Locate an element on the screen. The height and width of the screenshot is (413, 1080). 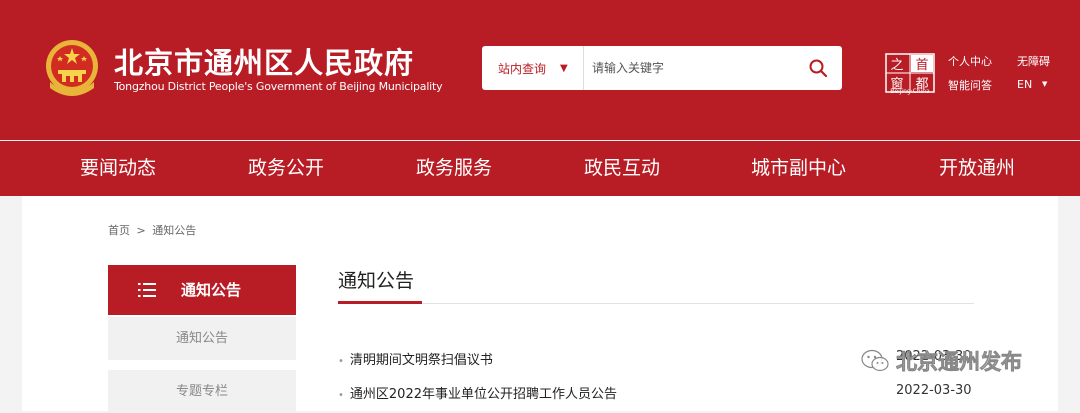
site-title: 北京市通州区人民政府 is located at coordinates (264, 63).